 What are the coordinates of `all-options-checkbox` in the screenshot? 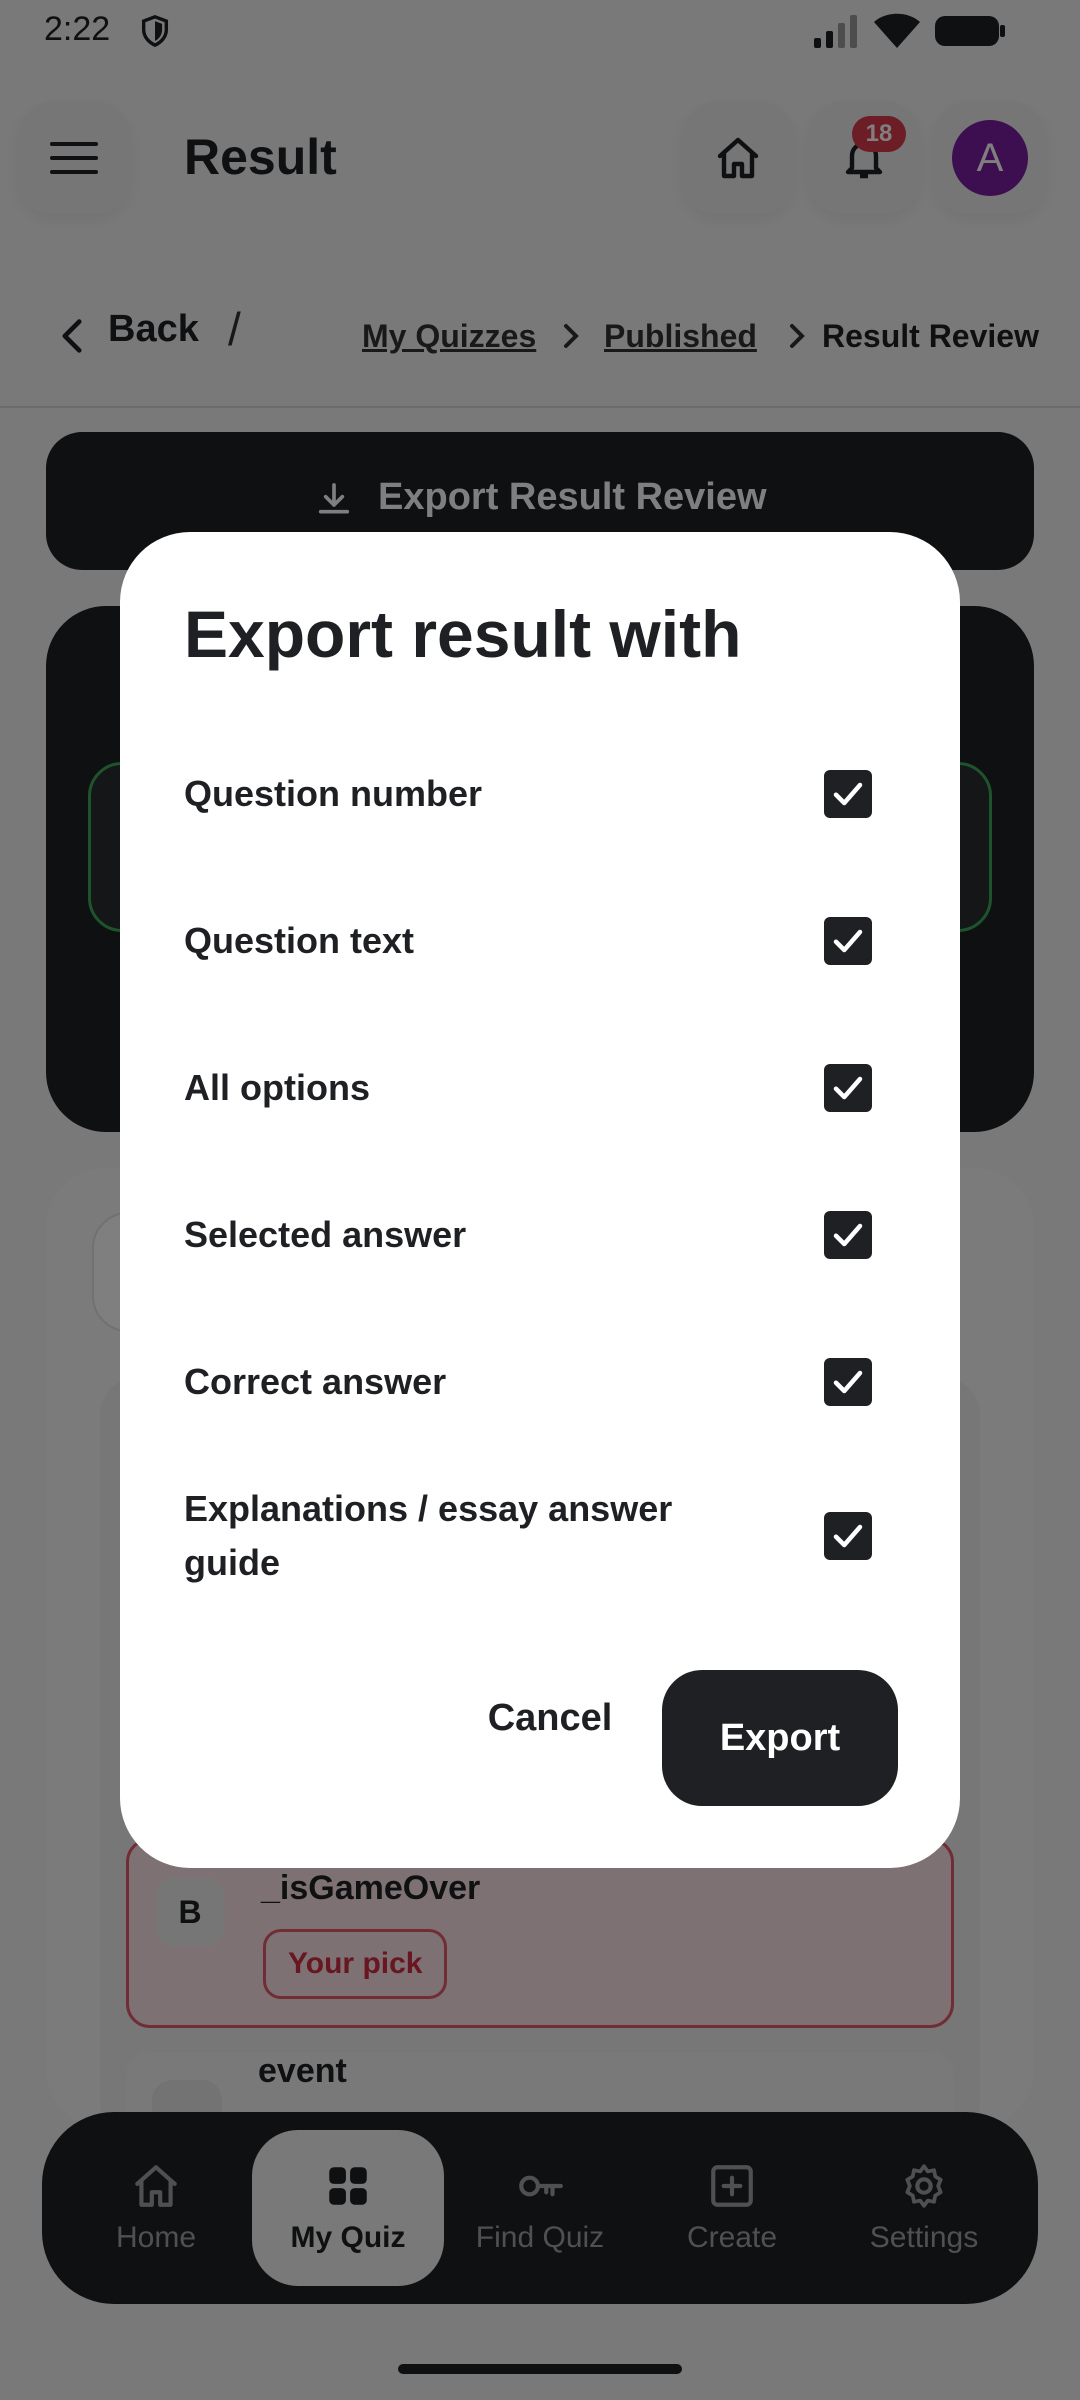 It's located at (848, 1088).